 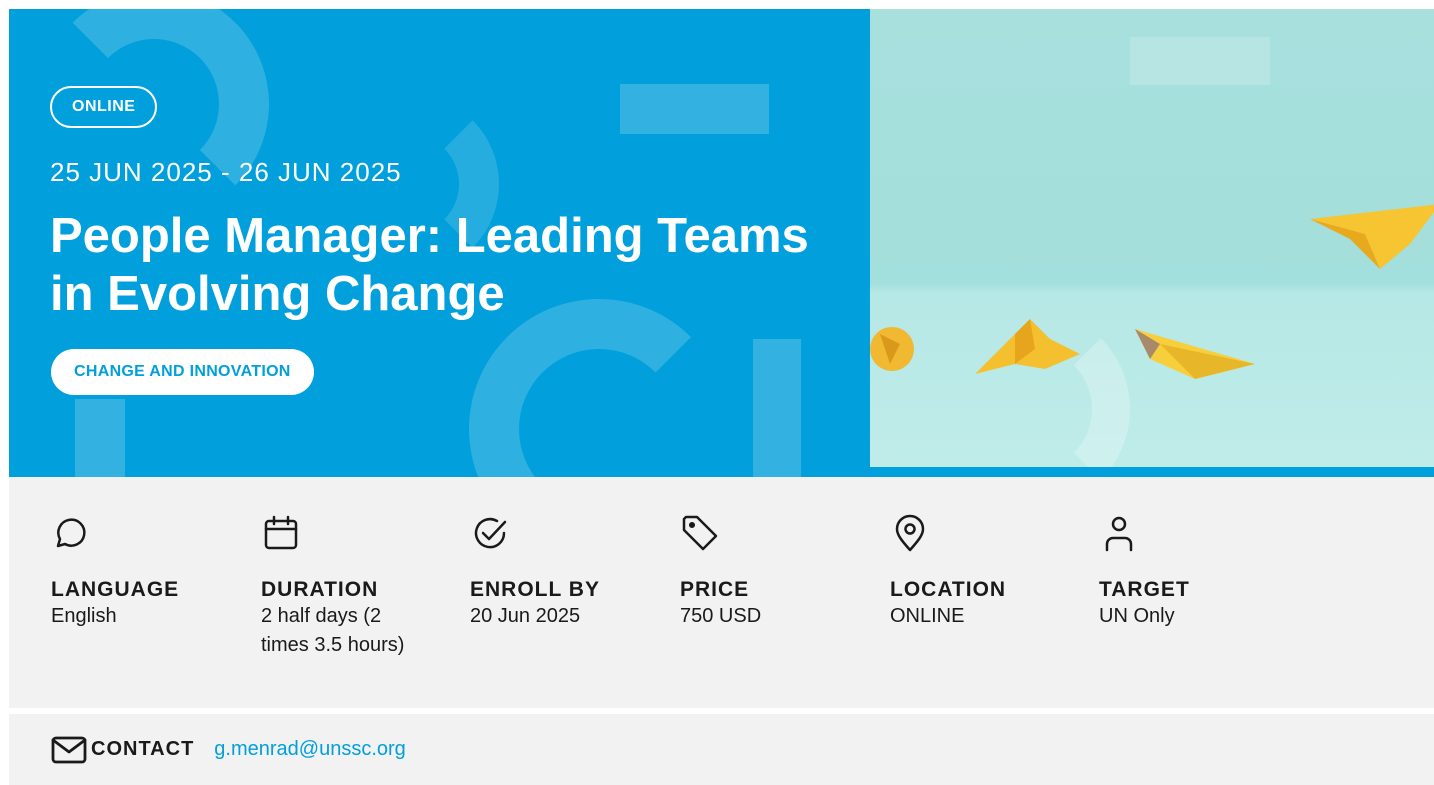 What do you see at coordinates (84, 616) in the screenshot?
I see `detail-value: English` at bounding box center [84, 616].